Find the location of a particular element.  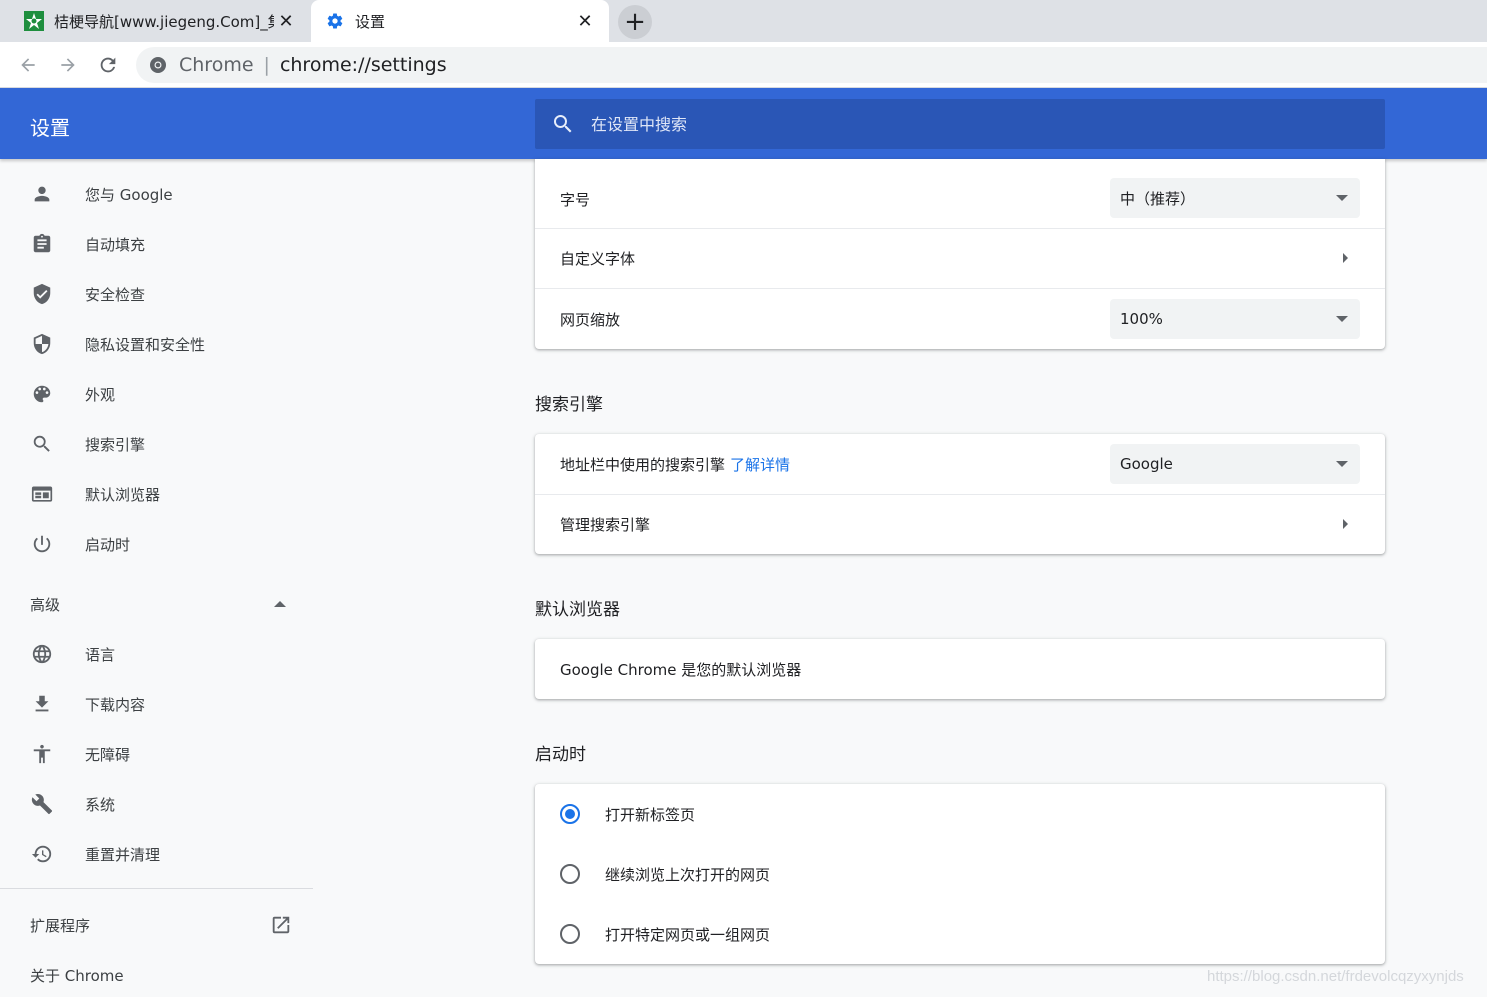

sidebar-item-label: 外观 is located at coordinates (100, 394).